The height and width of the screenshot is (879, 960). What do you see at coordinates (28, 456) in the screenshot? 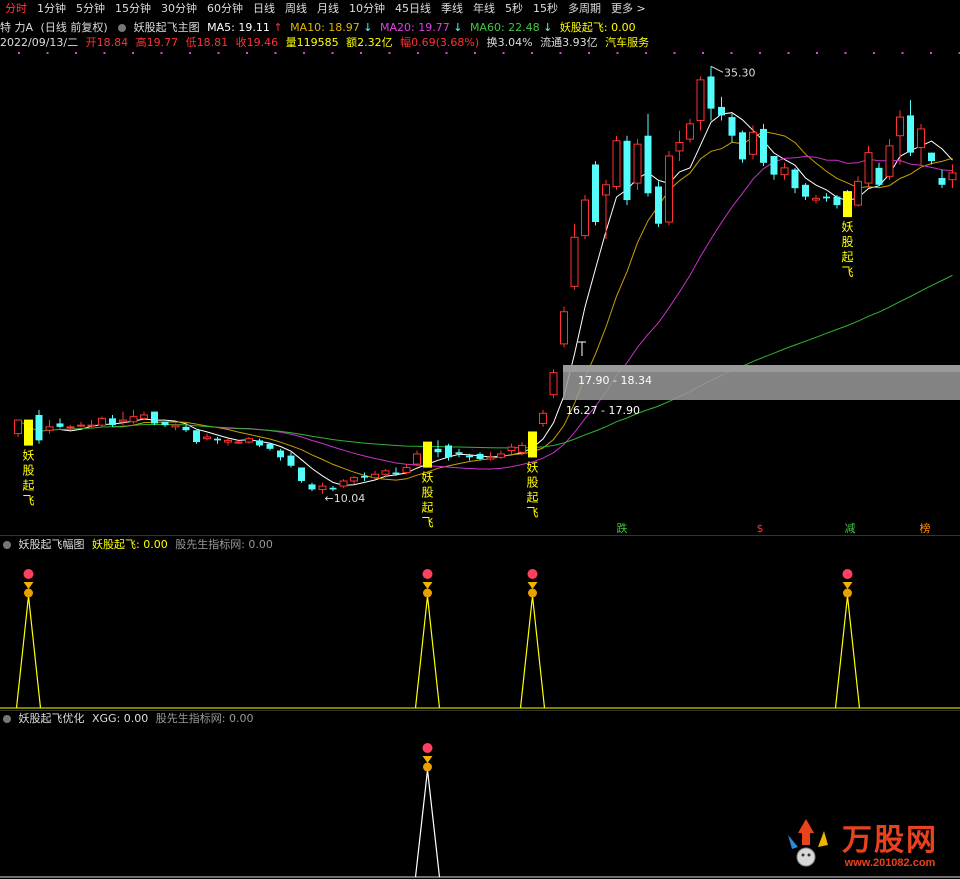
I see `signal-char: 妖` at bounding box center [28, 456].